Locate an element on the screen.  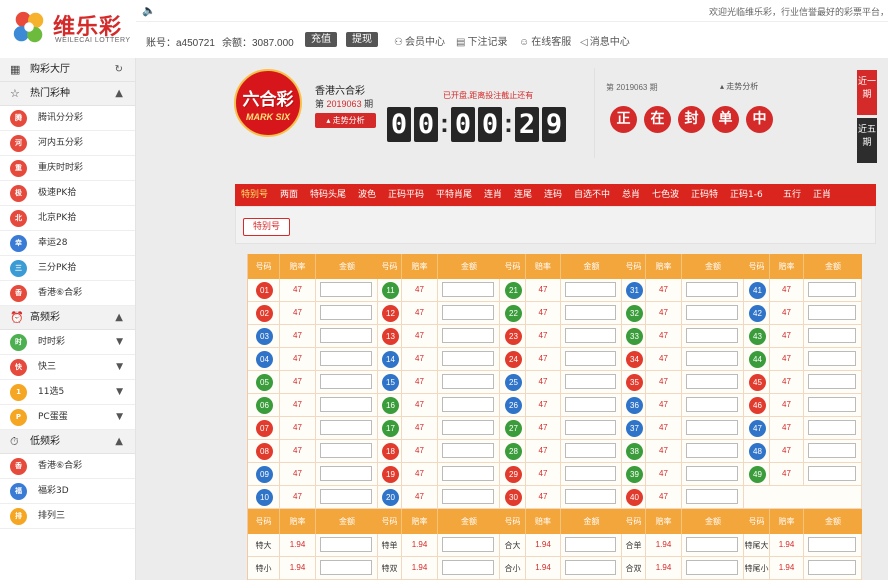
tab-11: 总肖 is located at coordinates (631, 195).